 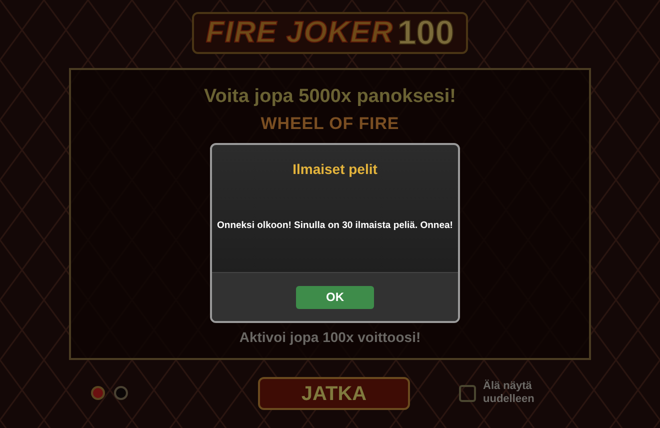 What do you see at coordinates (335, 225) in the screenshot?
I see `dialog-message: Onneksi olkoon! Sinulla on 30 ilmaista peliä. Onnea!` at bounding box center [335, 225].